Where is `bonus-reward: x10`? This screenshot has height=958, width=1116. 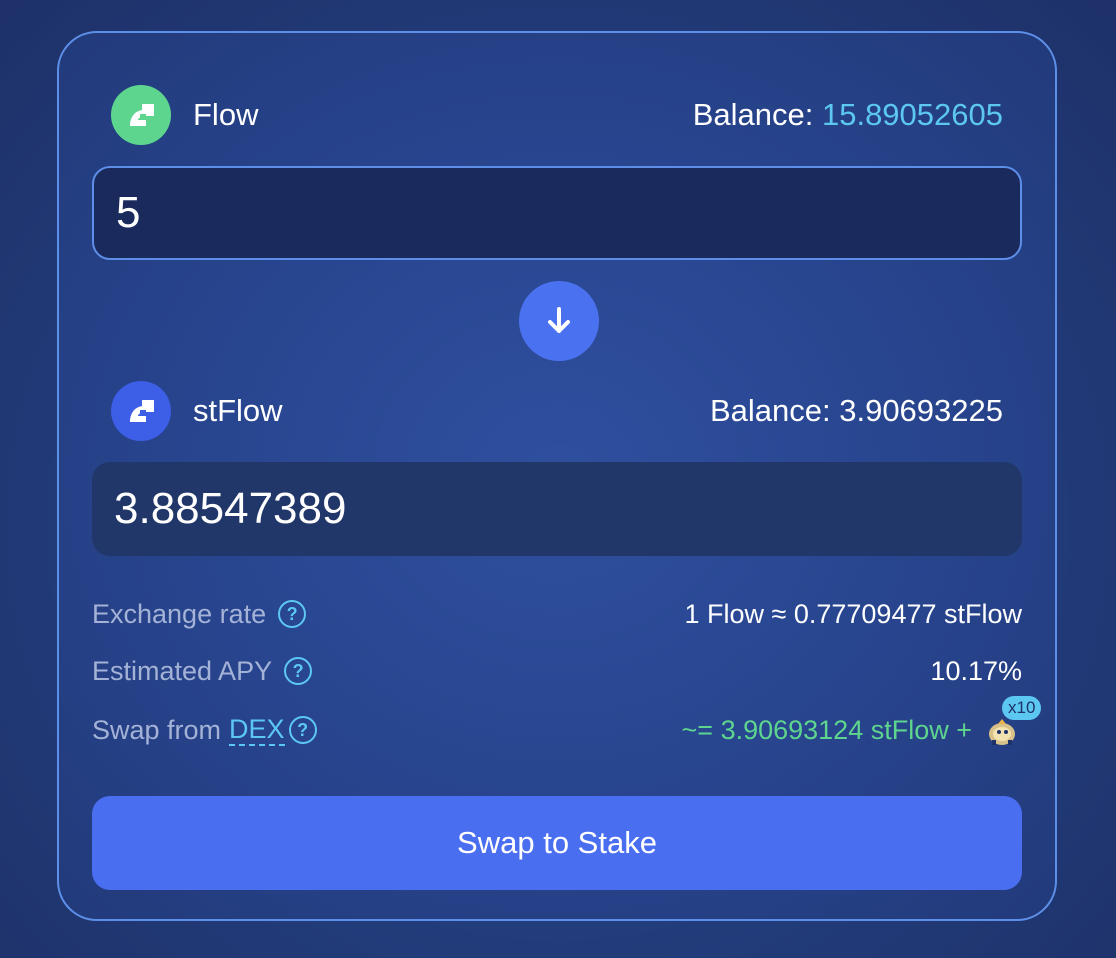 bonus-reward: x10 is located at coordinates (1012, 723).